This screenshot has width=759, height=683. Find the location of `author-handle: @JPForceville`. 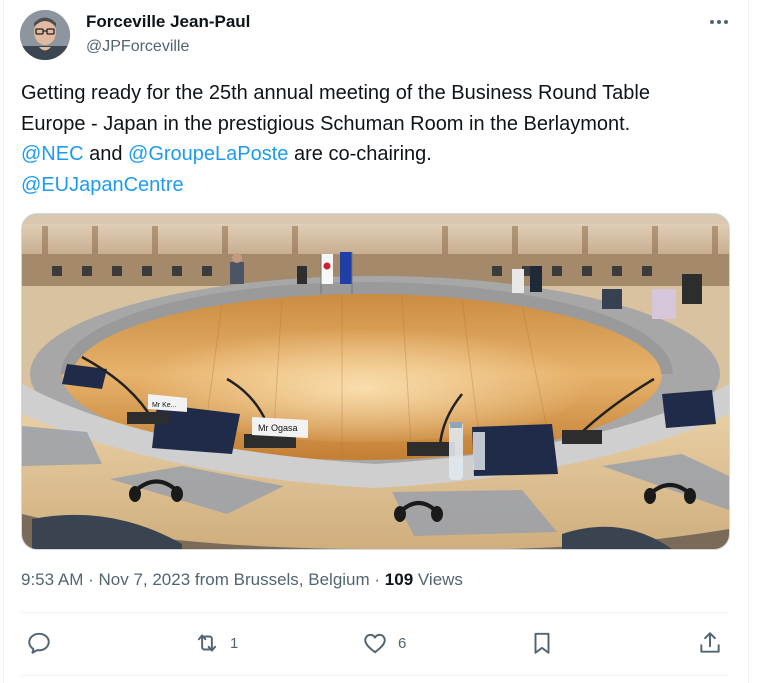

author-handle: @JPForceville is located at coordinates (137, 47).